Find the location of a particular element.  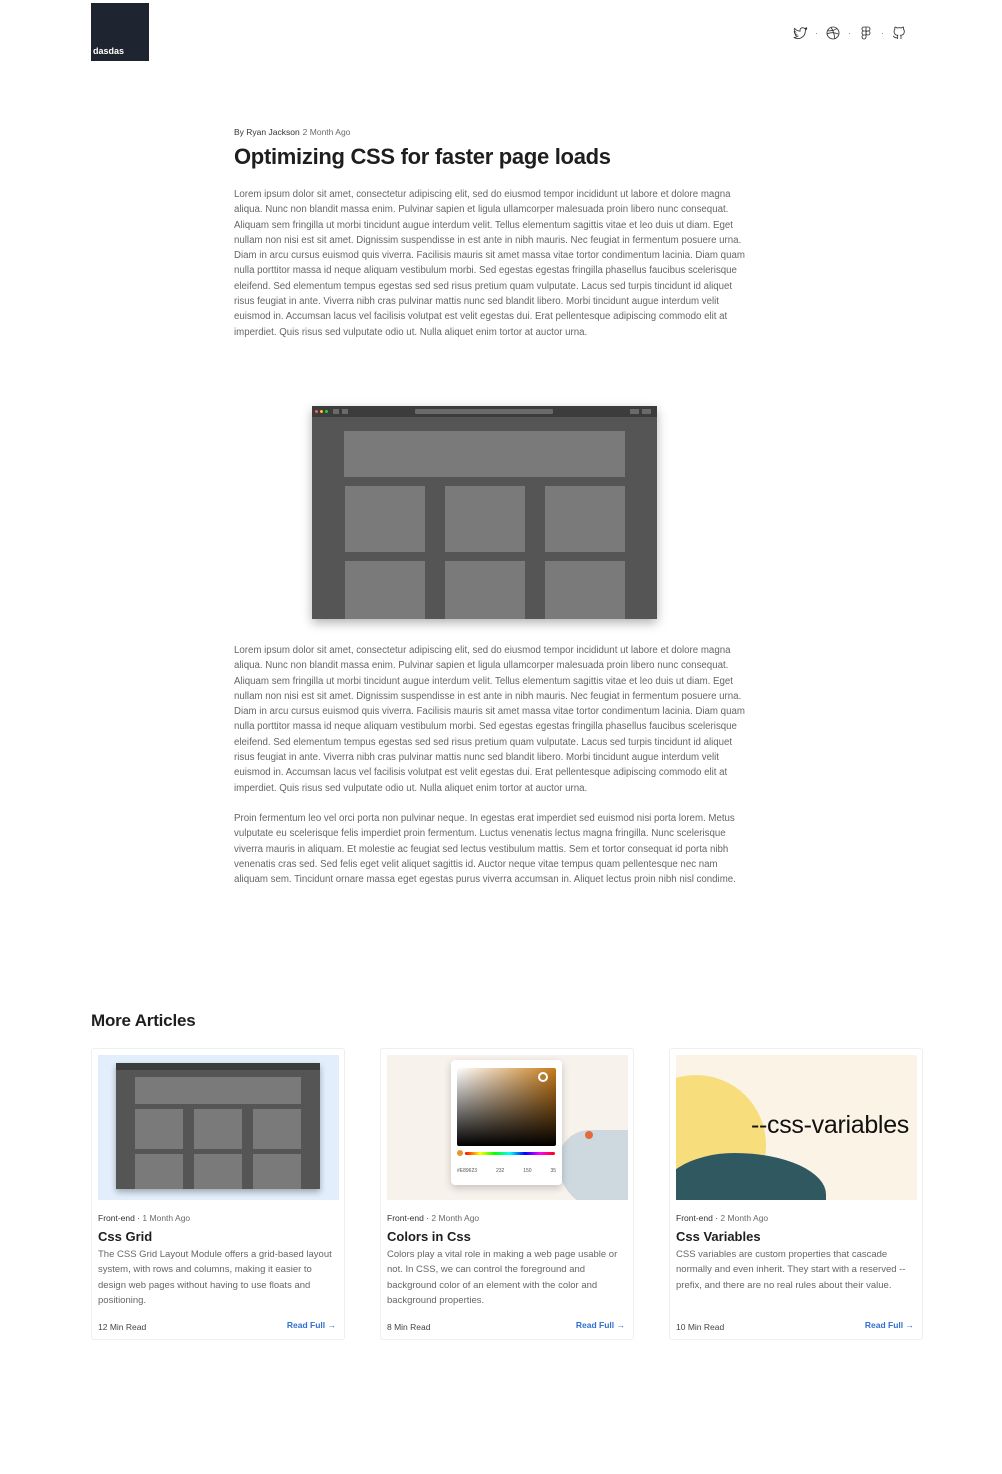

color-picker-image: #E89623 232 150 35 is located at coordinates (506, 1122).